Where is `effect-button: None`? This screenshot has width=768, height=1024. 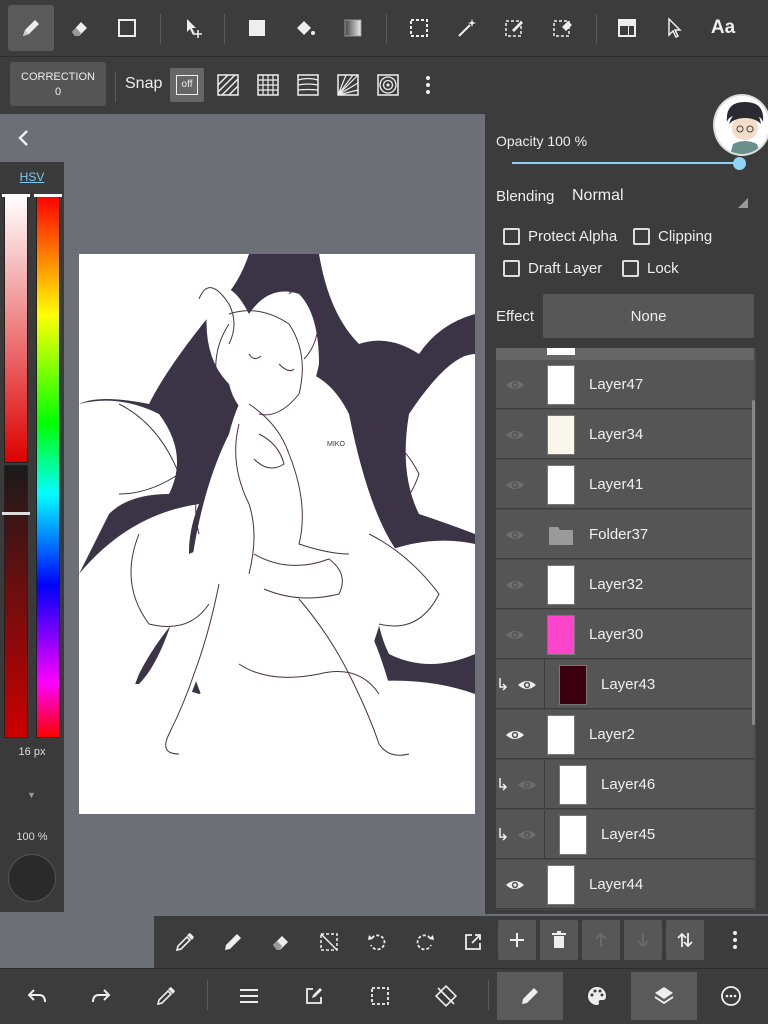
effect-button: None is located at coordinates (648, 316).